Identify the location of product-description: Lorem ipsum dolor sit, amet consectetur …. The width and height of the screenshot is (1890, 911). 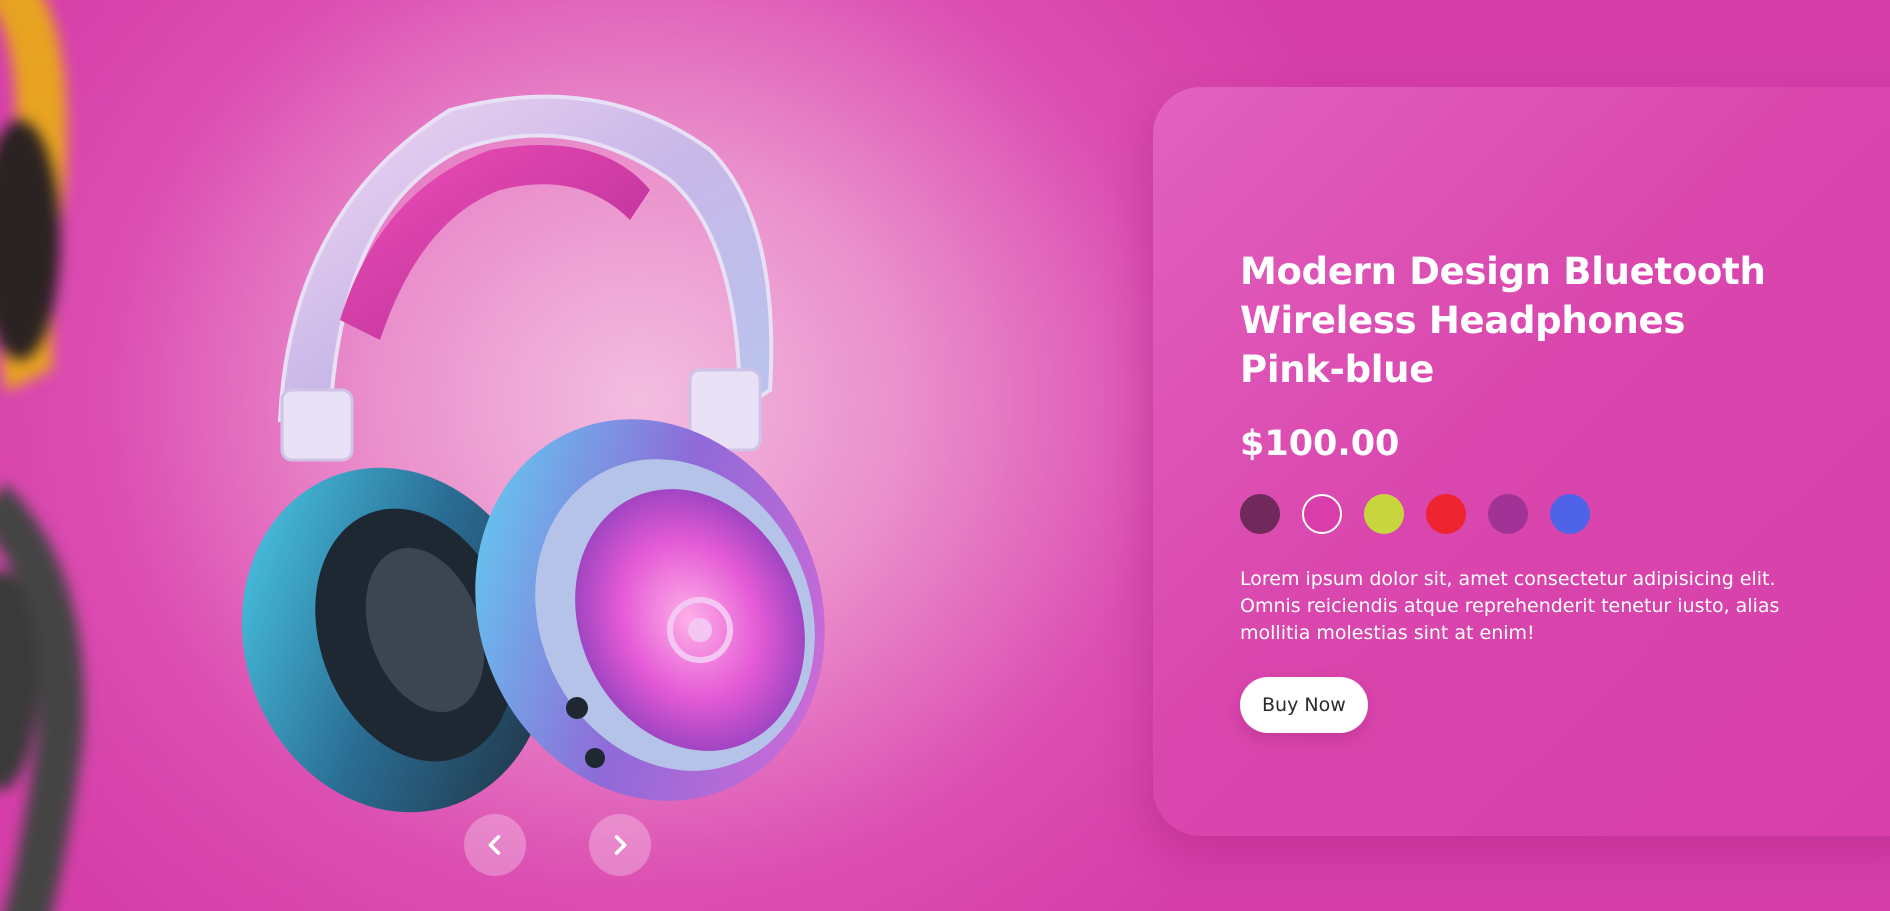
(1510, 606).